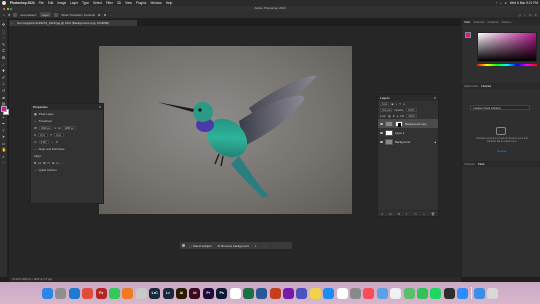  I want to click on menu-3d: 3D, so click(119, 3).